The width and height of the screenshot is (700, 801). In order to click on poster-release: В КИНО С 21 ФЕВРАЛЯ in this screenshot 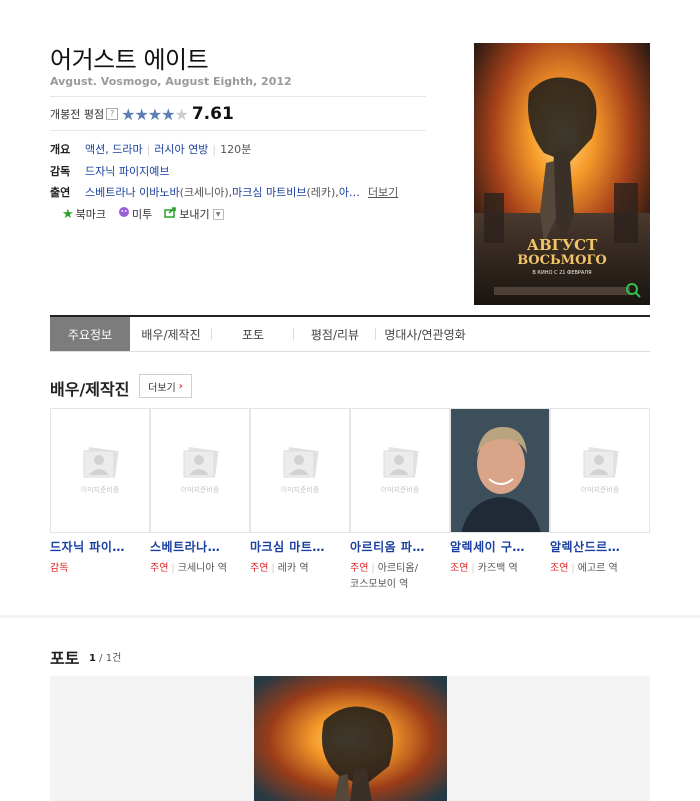, I will do `click(561, 273)`.